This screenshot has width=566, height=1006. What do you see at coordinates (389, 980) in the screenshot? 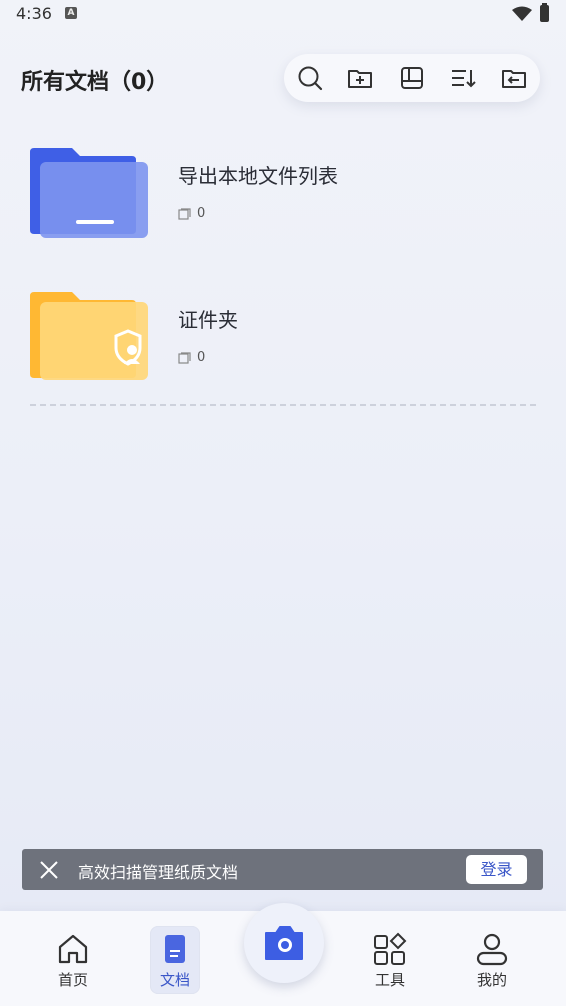
I see `nav-tools-label: 工具` at bounding box center [389, 980].